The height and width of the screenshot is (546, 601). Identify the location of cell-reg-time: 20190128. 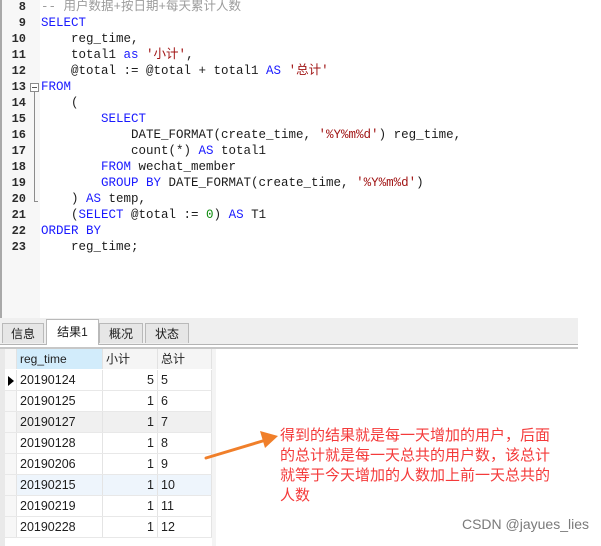
(60, 443).